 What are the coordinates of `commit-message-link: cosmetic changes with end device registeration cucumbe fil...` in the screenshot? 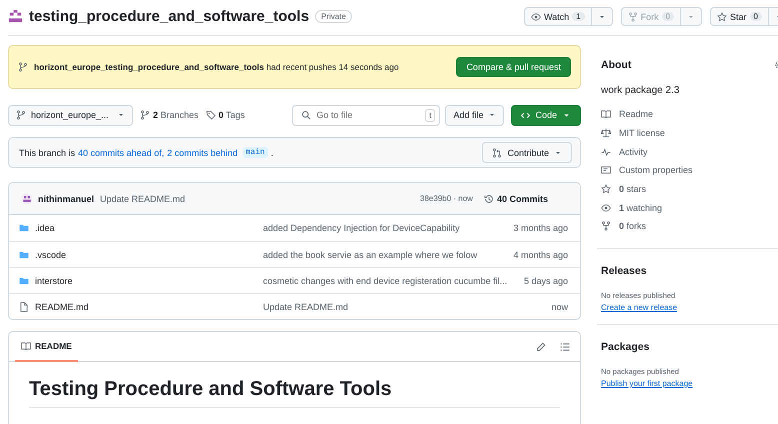 It's located at (390, 281).